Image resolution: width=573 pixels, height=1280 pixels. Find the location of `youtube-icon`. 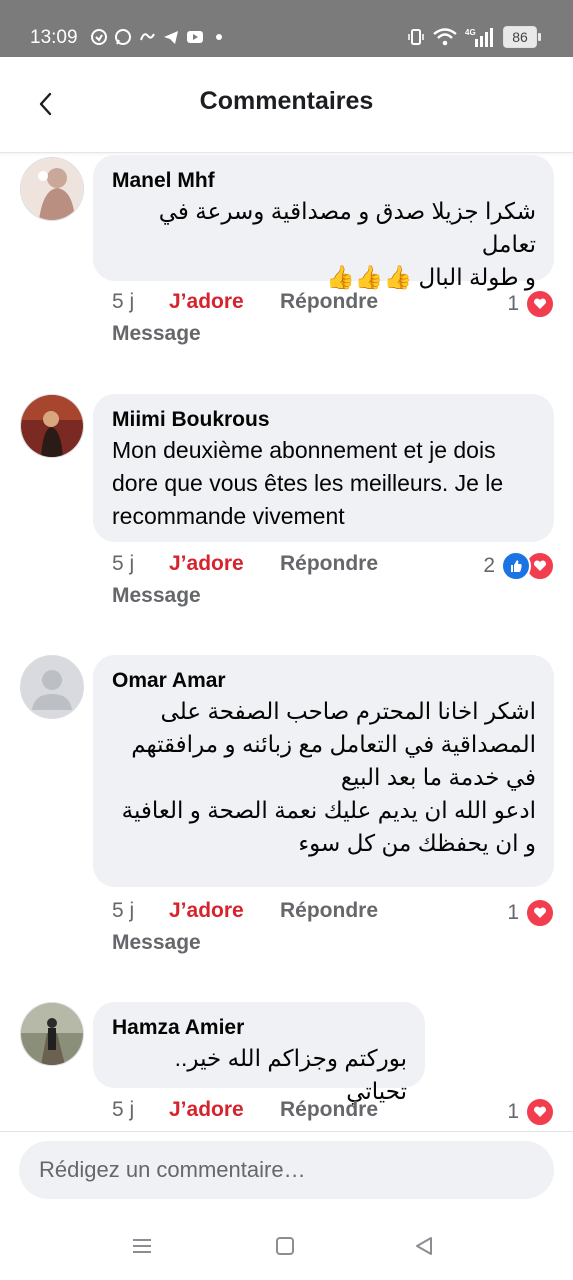

youtube-icon is located at coordinates (195, 37).